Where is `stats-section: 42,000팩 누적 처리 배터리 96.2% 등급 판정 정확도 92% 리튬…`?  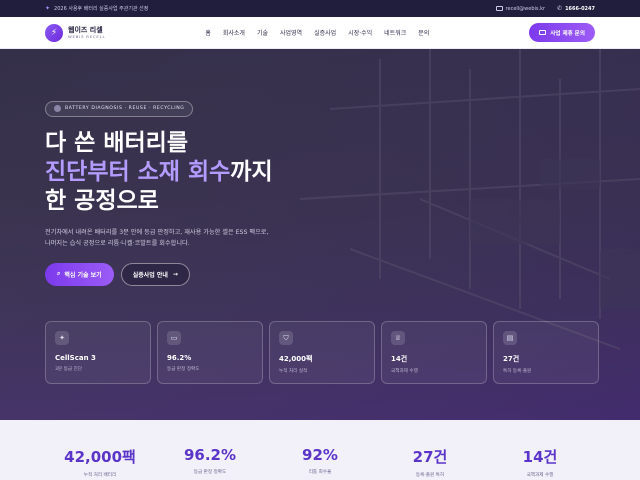
stats-section: 42,000팩 누적 처리 배터리 96.2% 등급 판정 정확도 92% 리튬… is located at coordinates (320, 450).